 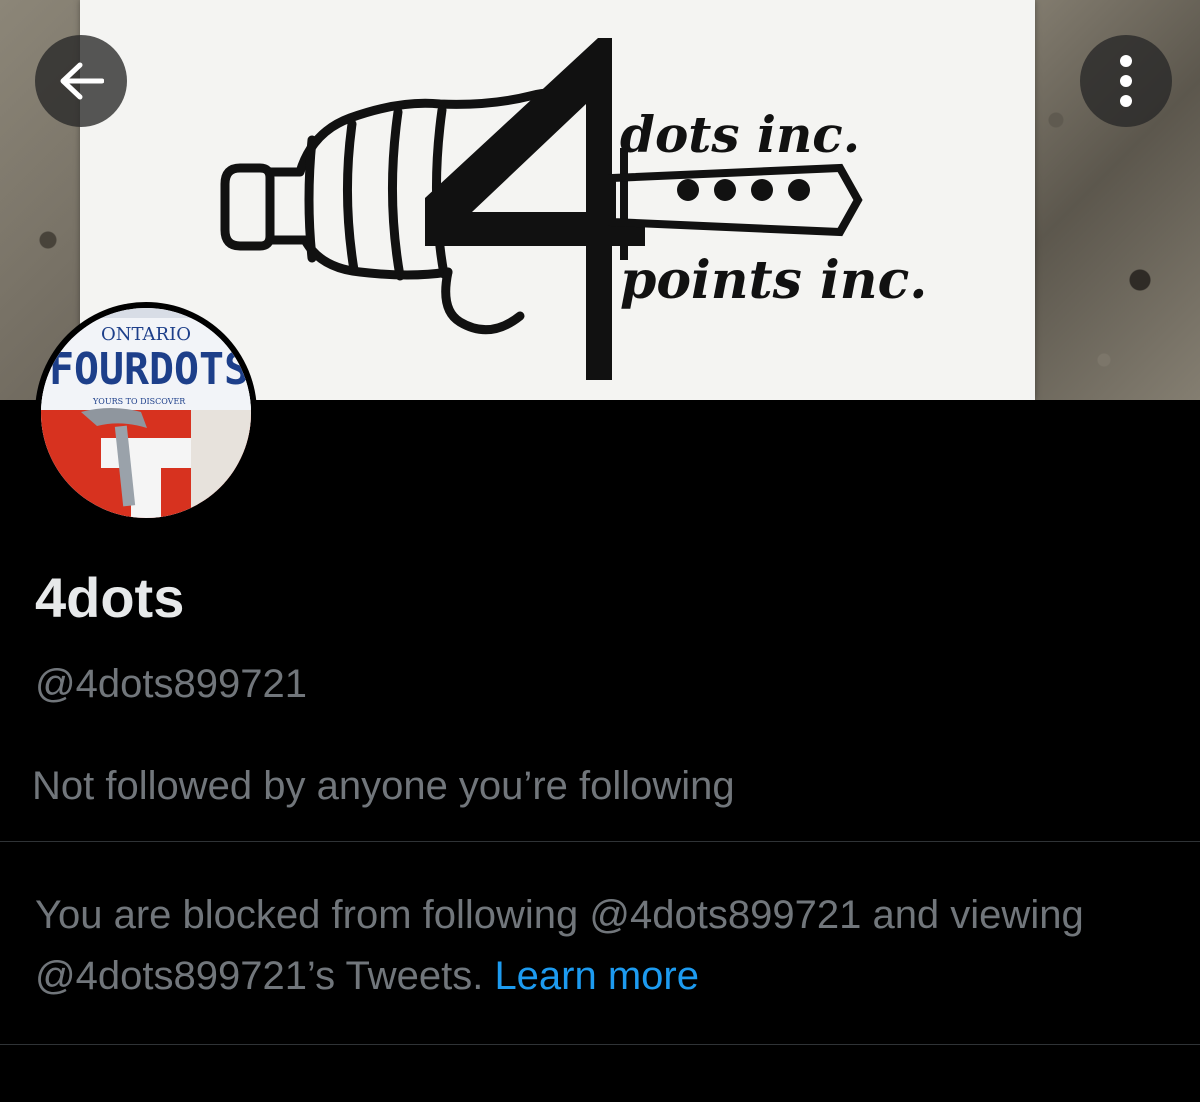 I want to click on avatar-image: ONTARIO FOURDOTS YOURS TO DISCOVER, so click(x=146, y=413).